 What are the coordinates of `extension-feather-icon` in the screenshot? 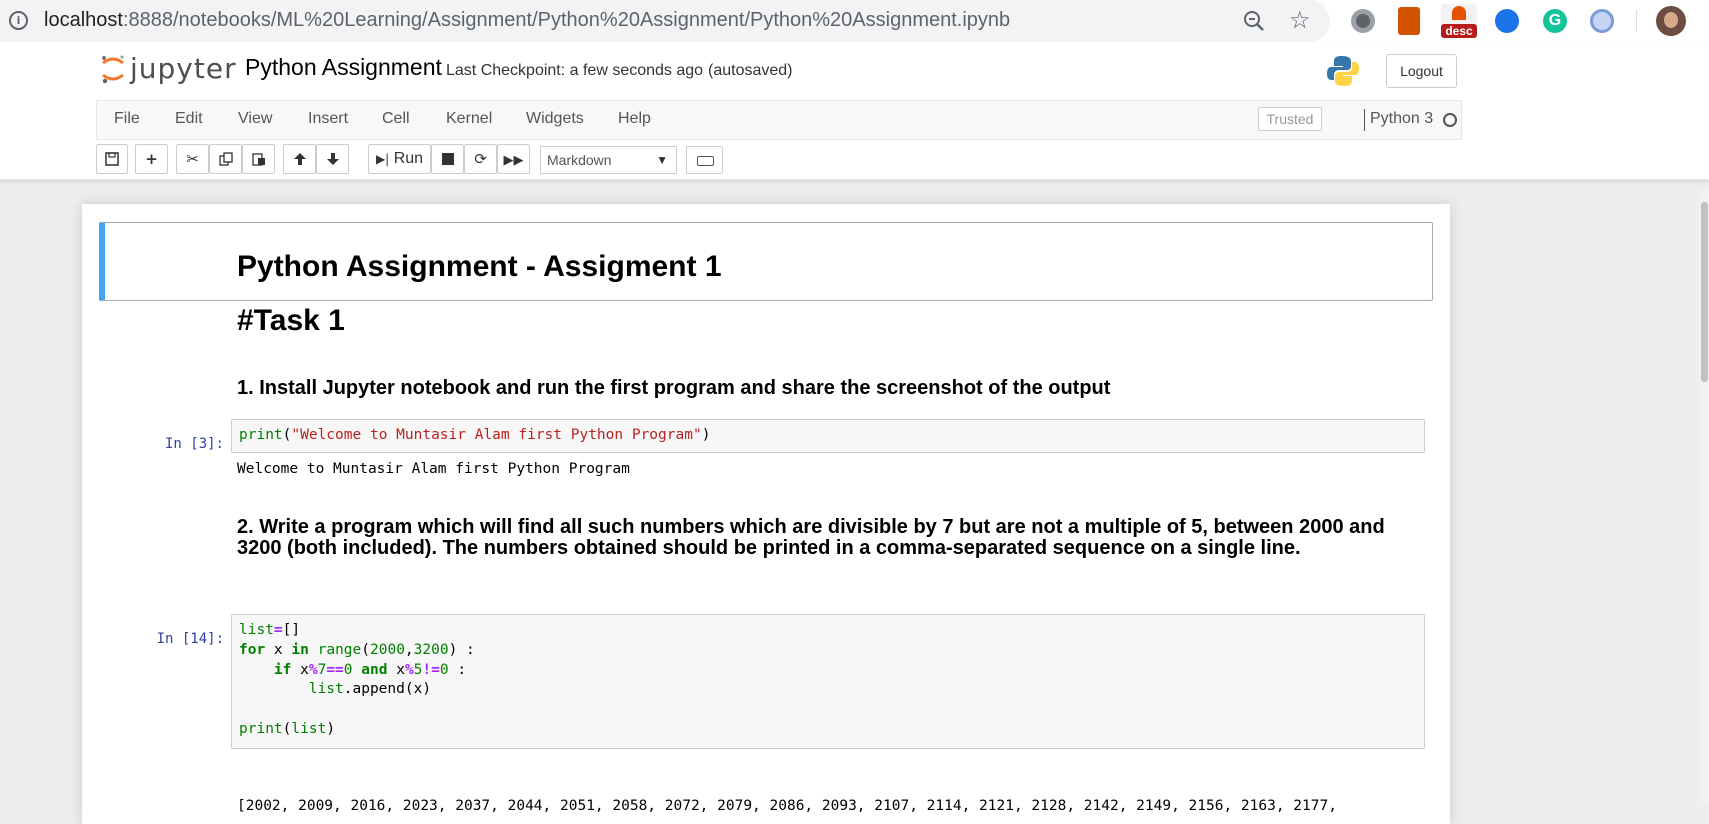 It's located at (1602, 21).